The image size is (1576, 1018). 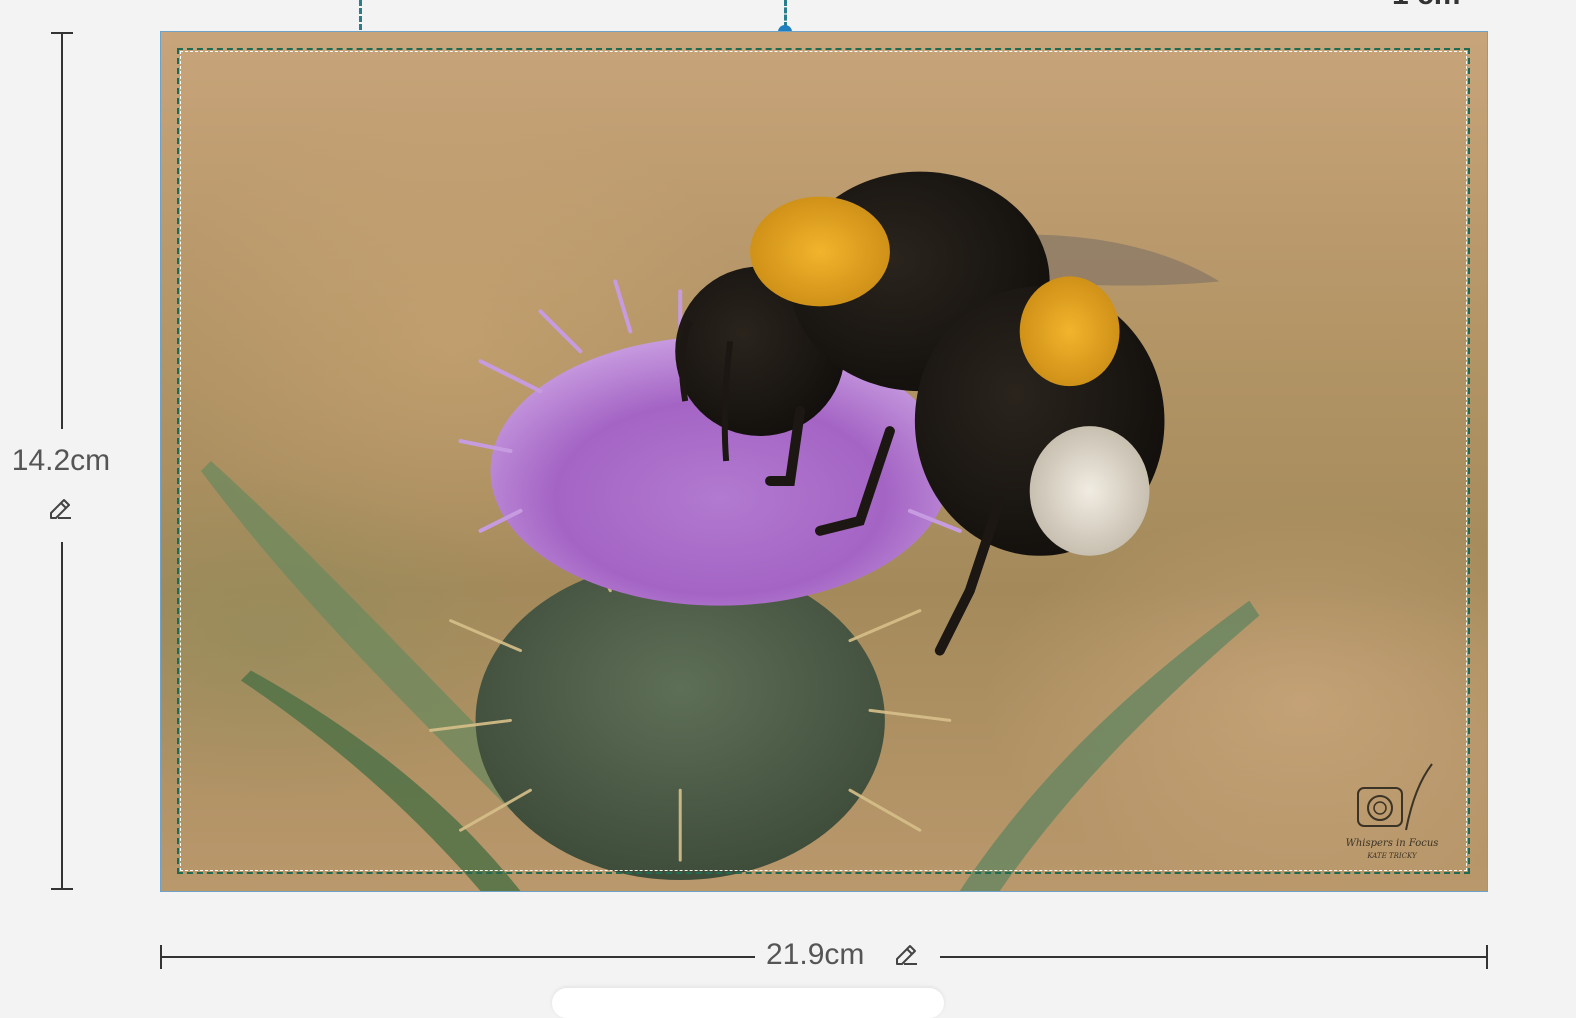 What do you see at coordinates (1213, 957) in the screenshot?
I see `width-ruler-right-line` at bounding box center [1213, 957].